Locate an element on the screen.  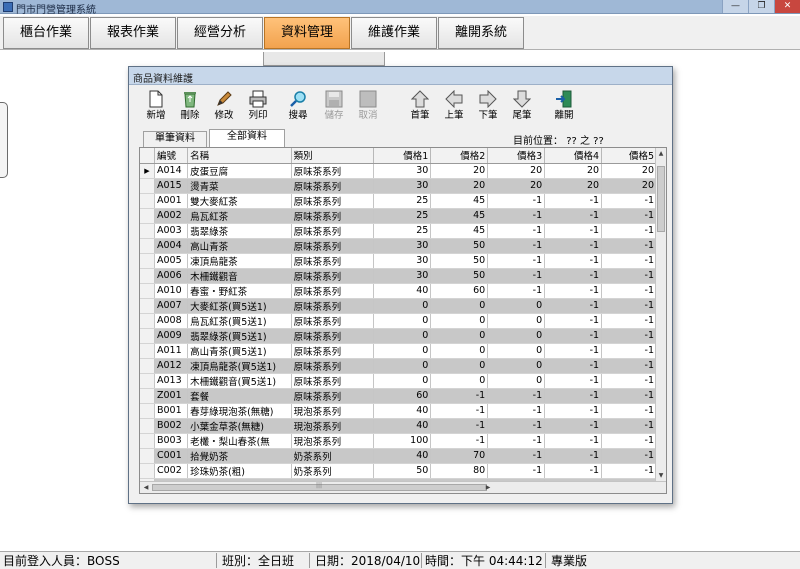
cell-name: 皮蛋豆腐 is located at coordinates (239, 171).